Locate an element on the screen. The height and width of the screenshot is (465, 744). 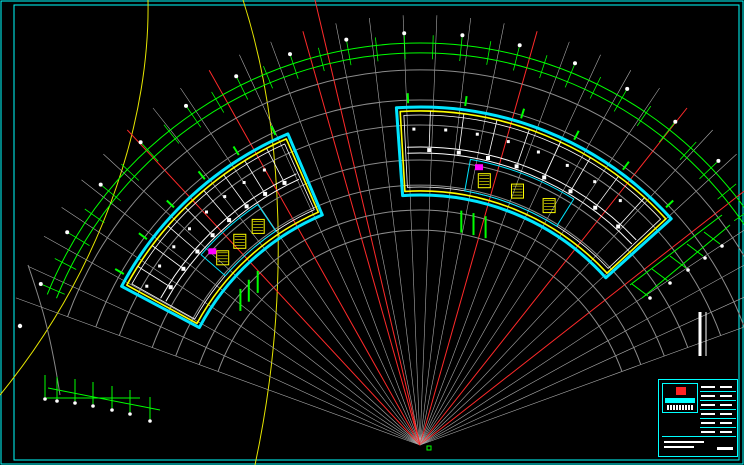
radial-axis-line is located at coordinates (367, 223).